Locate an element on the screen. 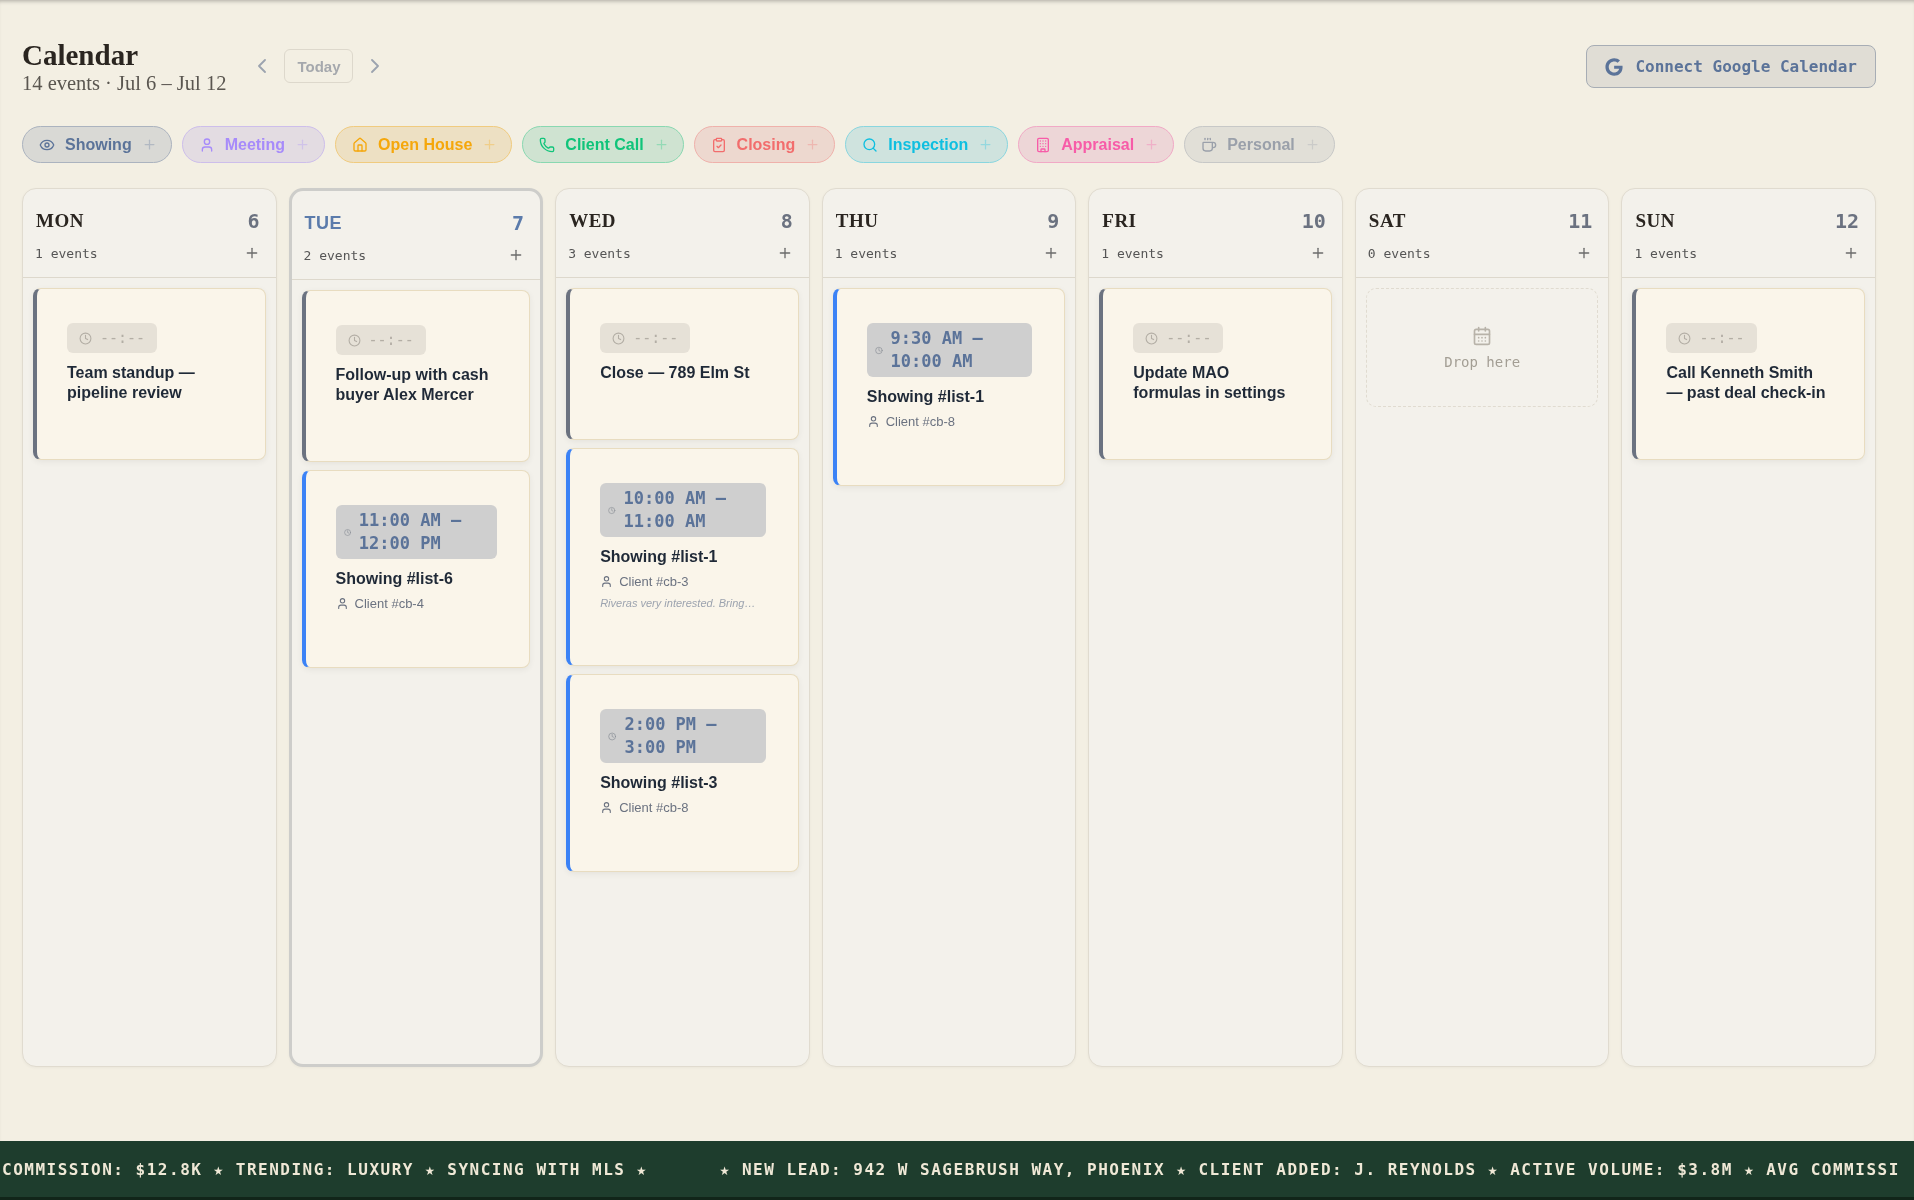  add-event-button is located at coordinates (1851, 253).